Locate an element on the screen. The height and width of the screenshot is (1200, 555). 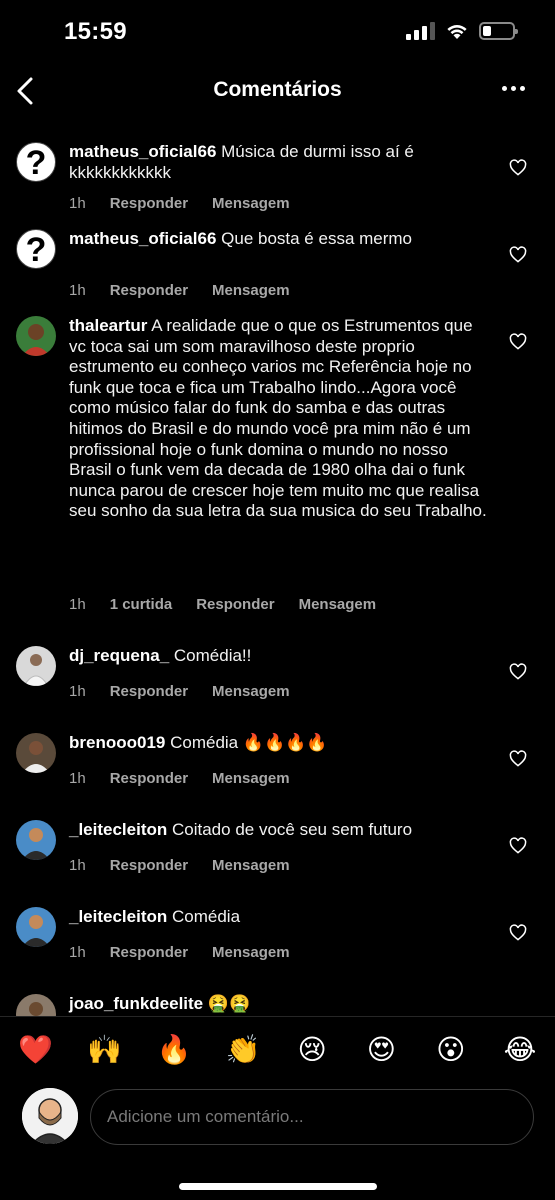
page-title: Comentários is located at coordinates (277, 89).